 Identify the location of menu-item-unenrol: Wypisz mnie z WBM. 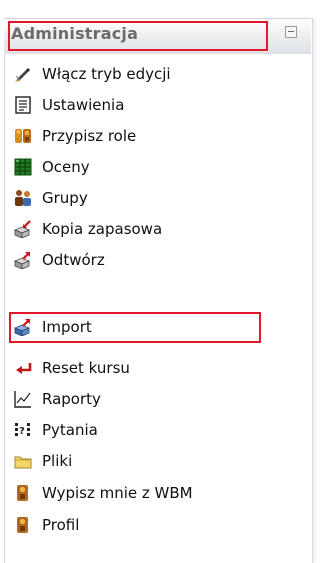
(103, 493).